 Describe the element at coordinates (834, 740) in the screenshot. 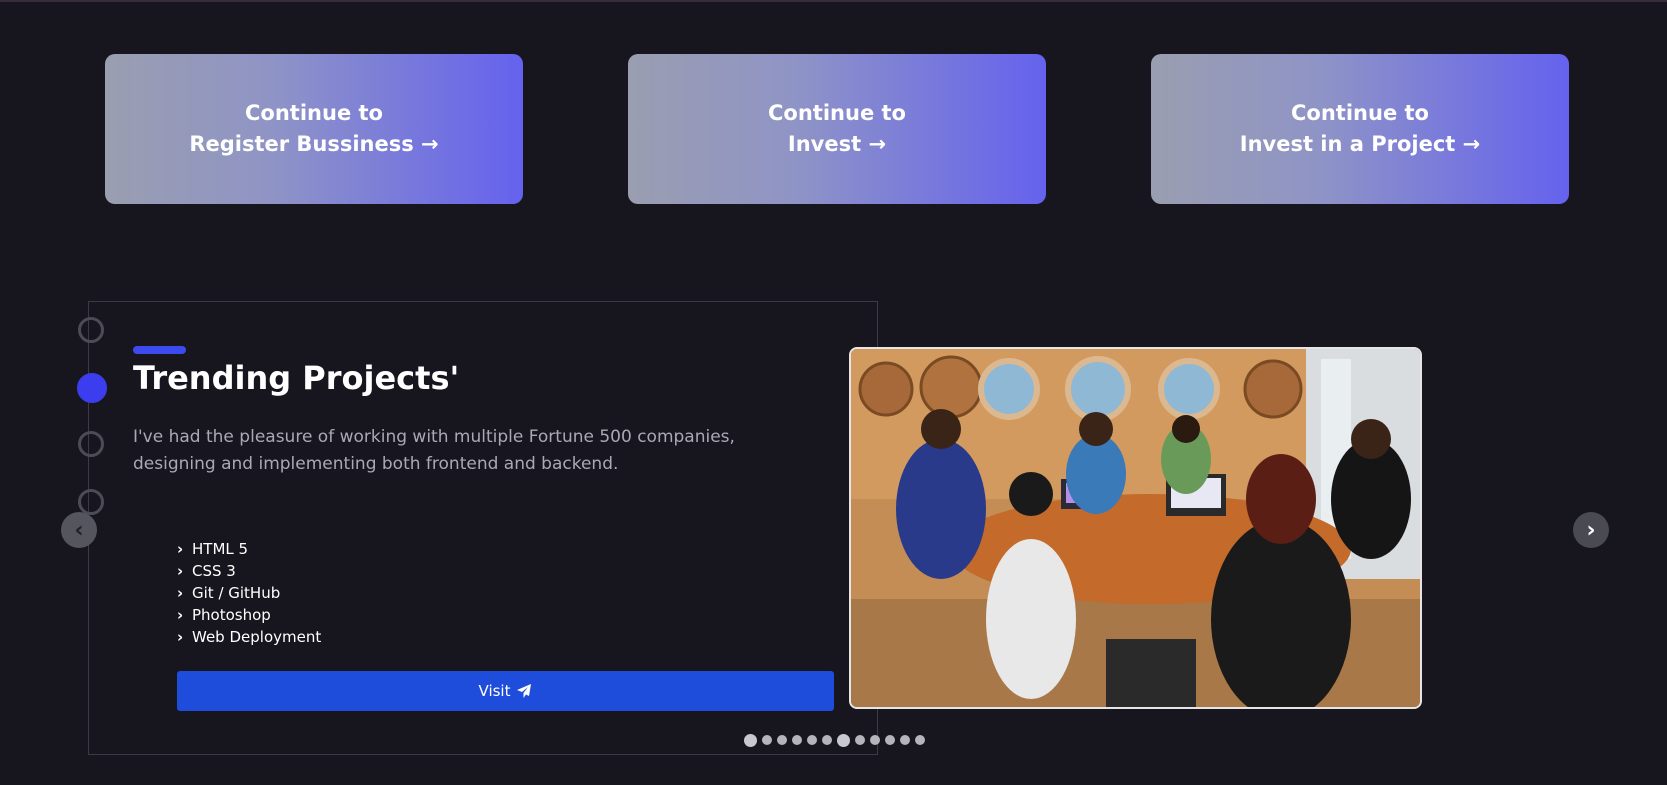

I see `carousel-dots` at that location.